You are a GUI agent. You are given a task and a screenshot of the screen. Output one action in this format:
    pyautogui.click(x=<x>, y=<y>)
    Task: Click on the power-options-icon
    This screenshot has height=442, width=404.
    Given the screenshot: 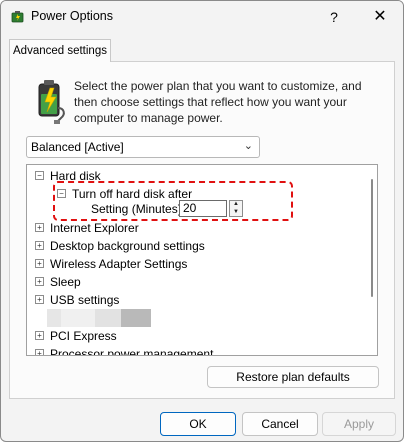 What is the action you would take?
    pyautogui.click(x=17, y=17)
    